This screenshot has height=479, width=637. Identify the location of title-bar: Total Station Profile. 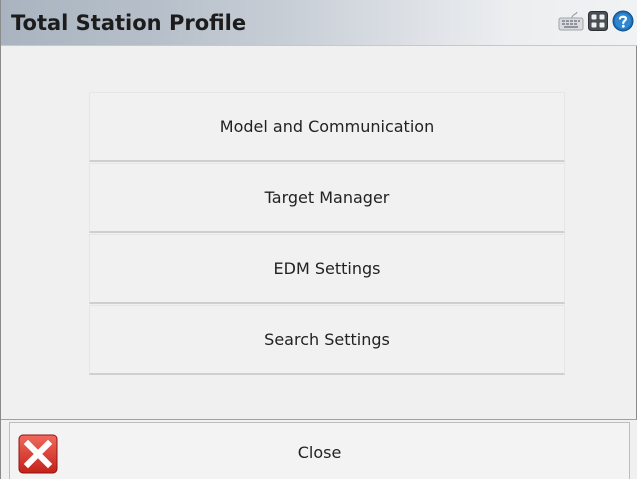
(319, 23).